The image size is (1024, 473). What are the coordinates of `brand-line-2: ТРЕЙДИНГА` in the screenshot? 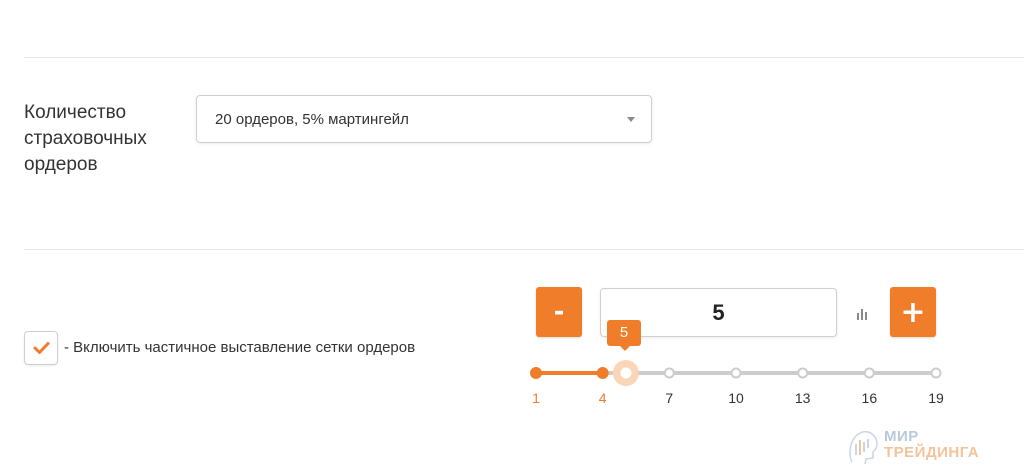 It's located at (932, 452).